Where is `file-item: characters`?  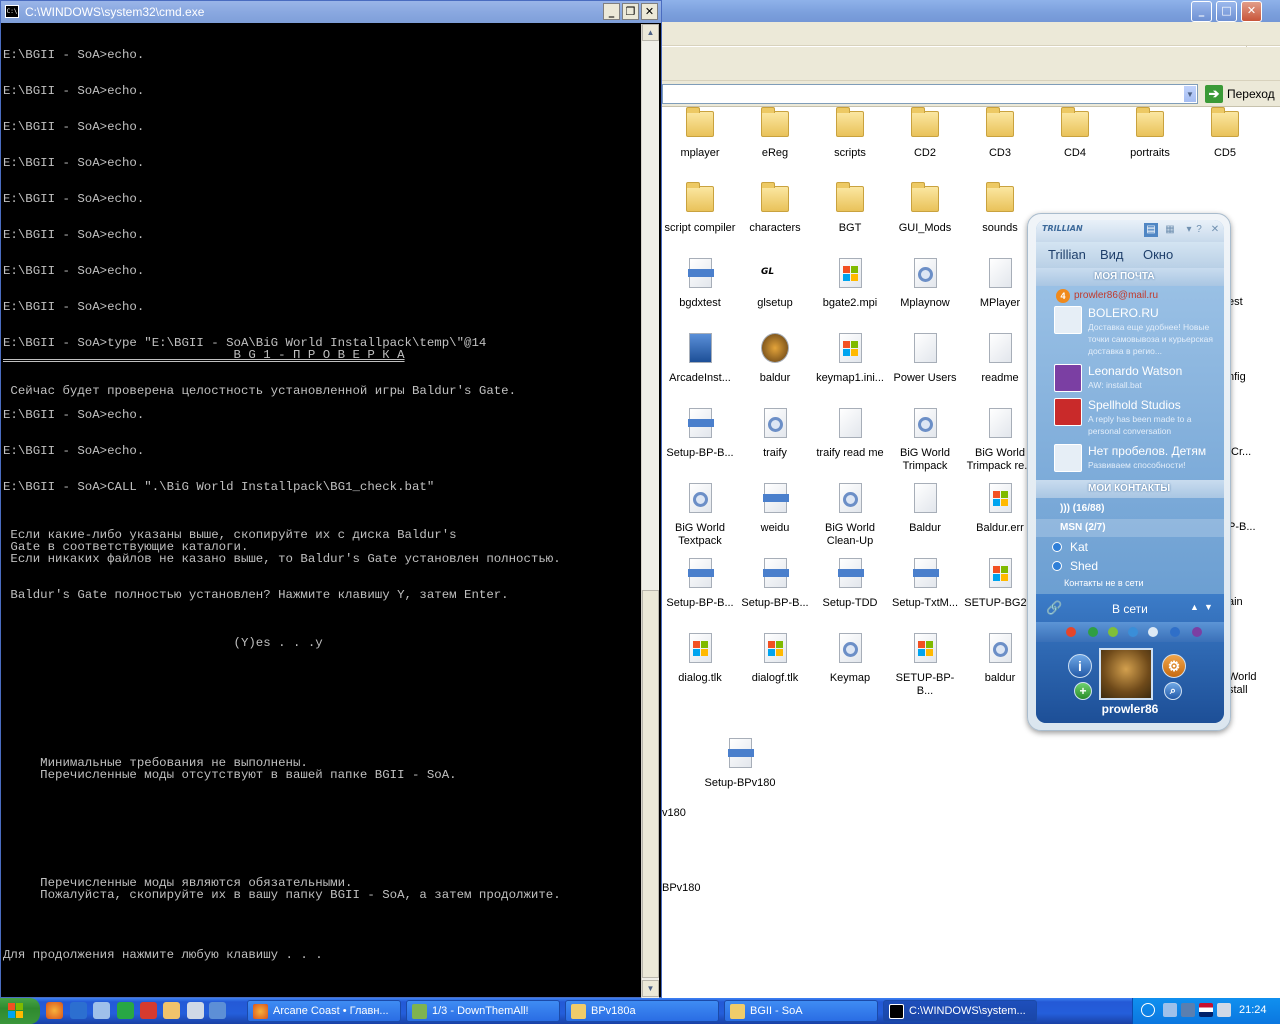 file-item: characters is located at coordinates (775, 208).